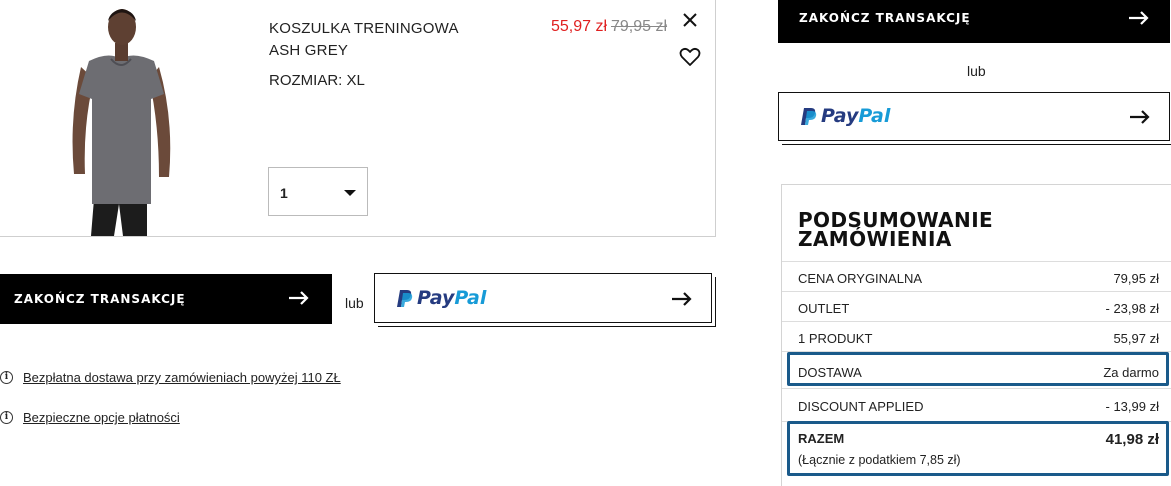  What do you see at coordinates (835, 338) in the screenshot?
I see `summary-row-label: 1 PRODUKT` at bounding box center [835, 338].